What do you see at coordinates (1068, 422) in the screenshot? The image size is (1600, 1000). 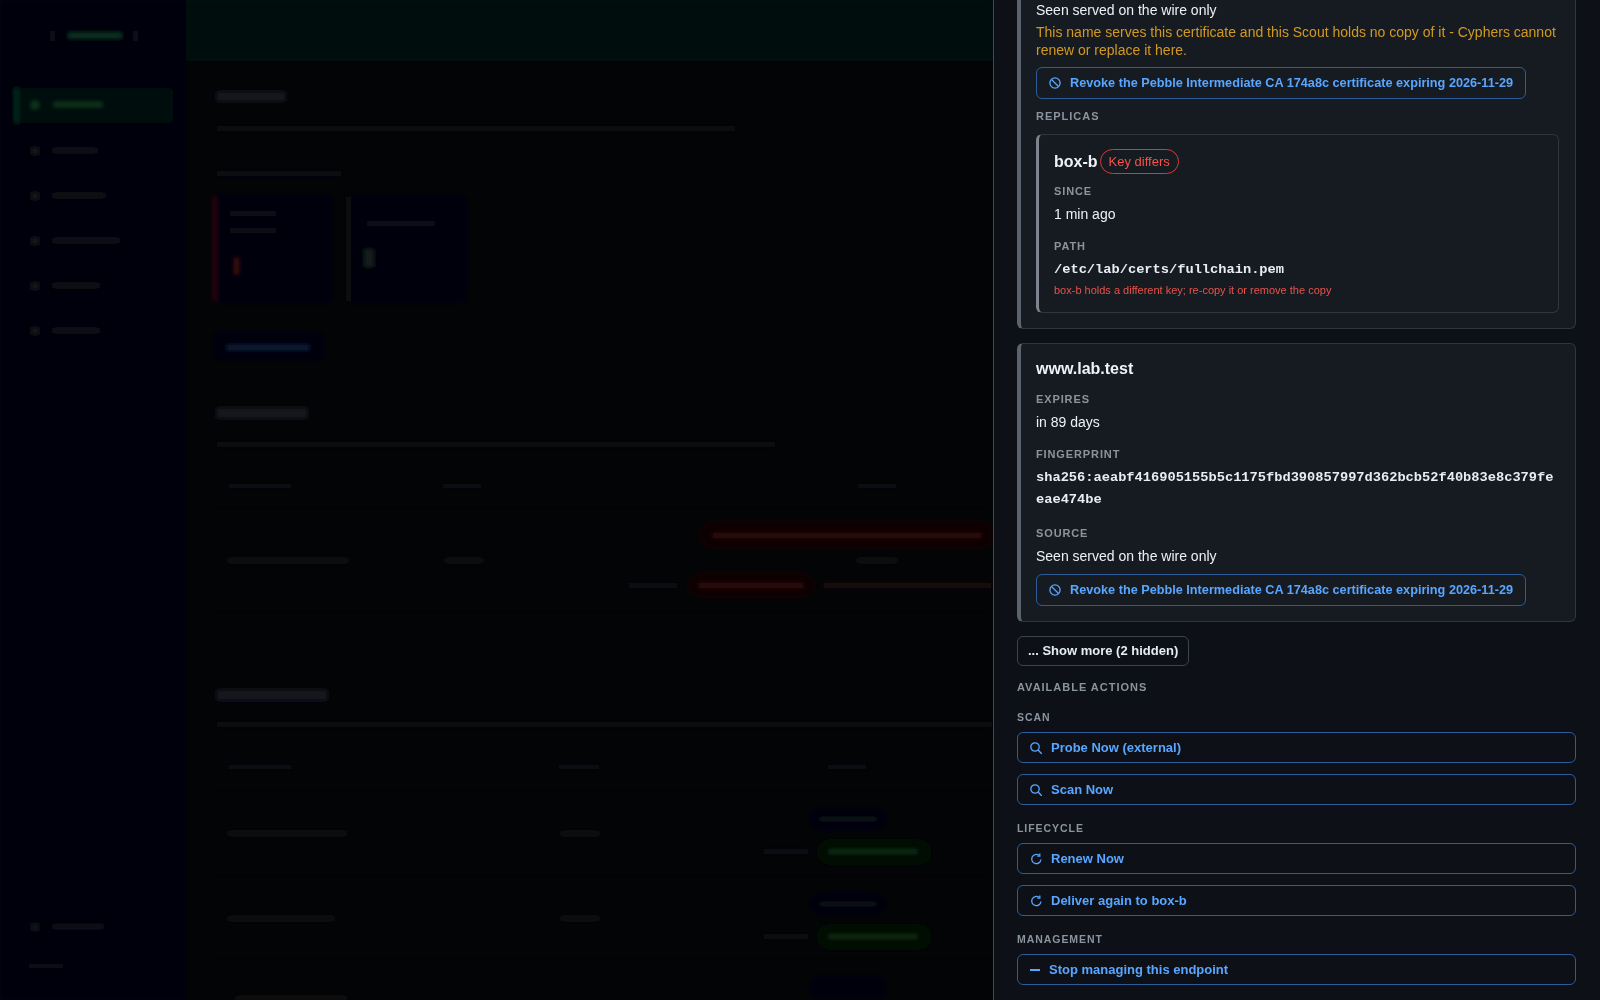 I see `field-value: in 89 days` at bounding box center [1068, 422].